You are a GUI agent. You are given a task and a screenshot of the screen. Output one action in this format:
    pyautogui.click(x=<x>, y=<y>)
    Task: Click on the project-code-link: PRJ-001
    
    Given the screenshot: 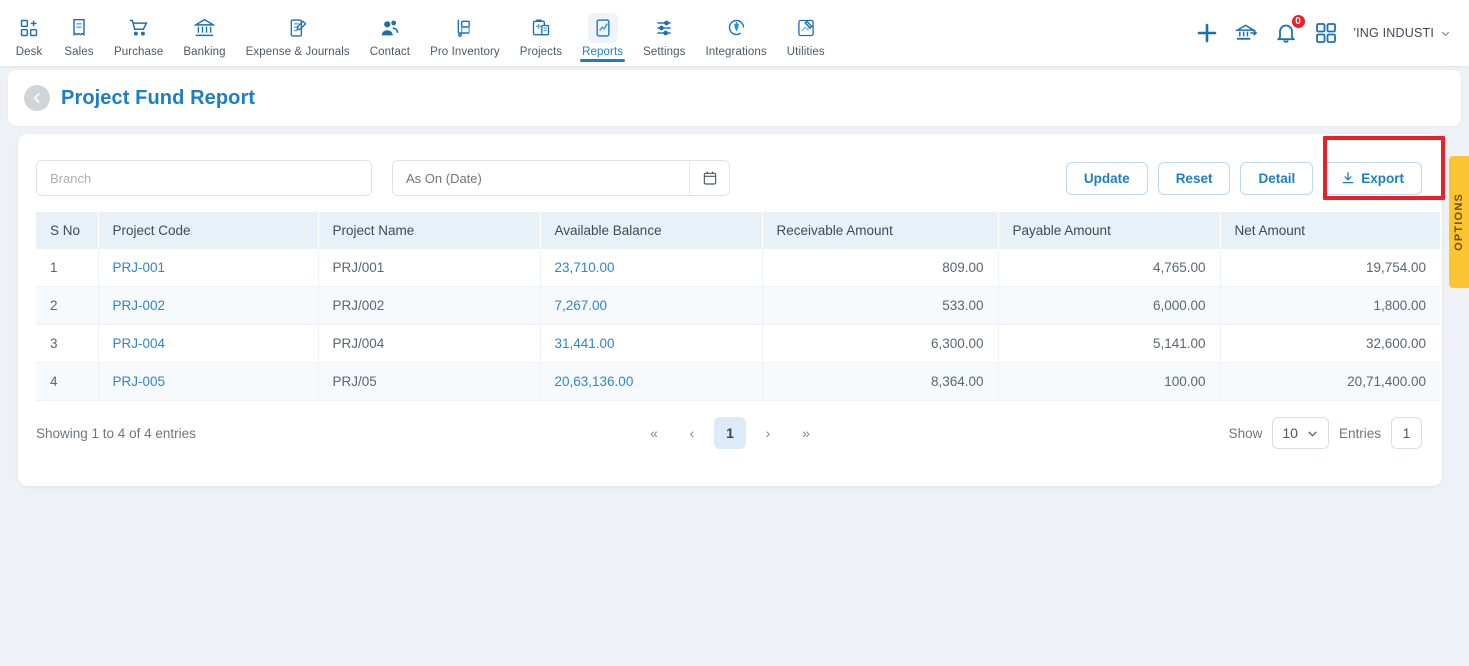 What is the action you would take?
    pyautogui.click(x=139, y=267)
    